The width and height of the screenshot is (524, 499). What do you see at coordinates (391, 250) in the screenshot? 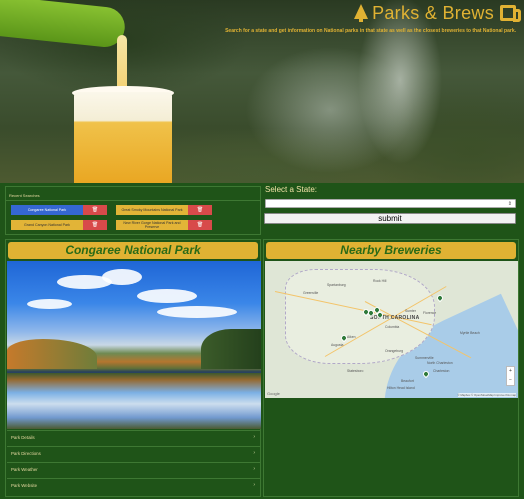
I see `breweries-title: Nearby Breweries` at bounding box center [391, 250].